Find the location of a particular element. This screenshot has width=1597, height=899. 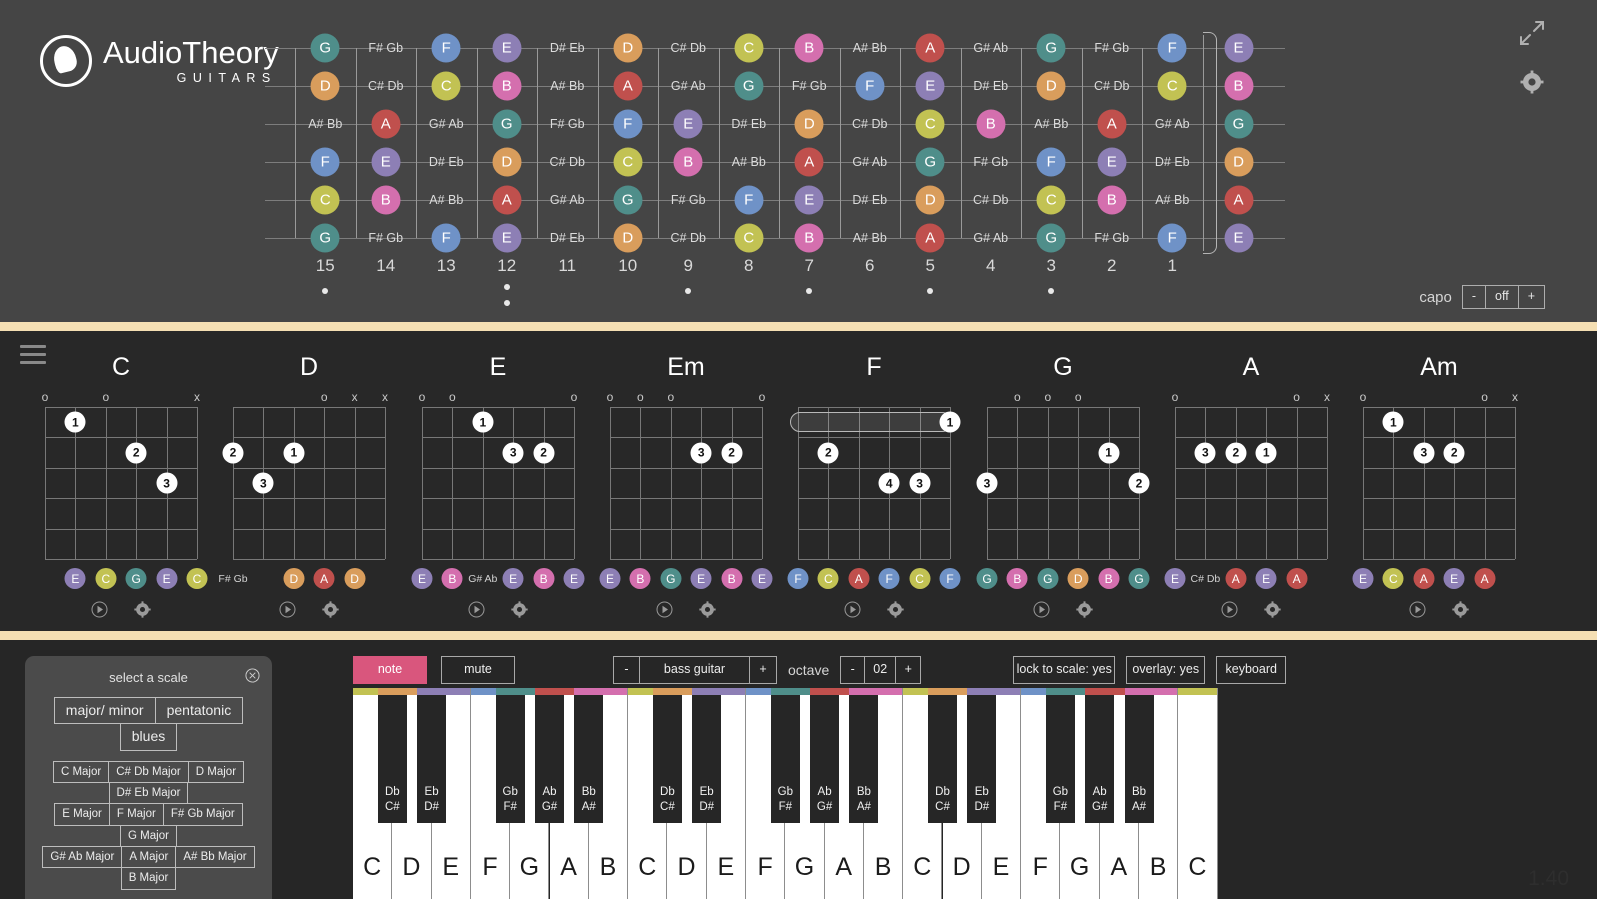

scale-type-button-2: blues is located at coordinates (148, 737).